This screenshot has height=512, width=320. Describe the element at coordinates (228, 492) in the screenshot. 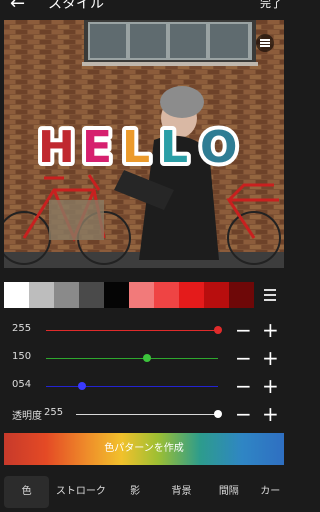

I see `tab-4: 間隔` at that location.